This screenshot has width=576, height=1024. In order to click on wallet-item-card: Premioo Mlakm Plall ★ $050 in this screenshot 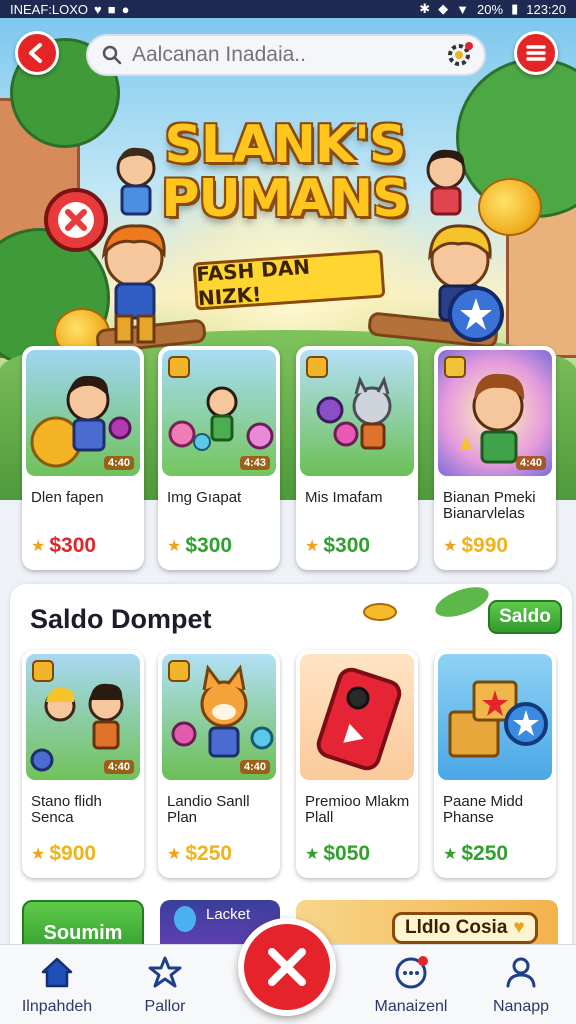, I will do `click(357, 764)`.